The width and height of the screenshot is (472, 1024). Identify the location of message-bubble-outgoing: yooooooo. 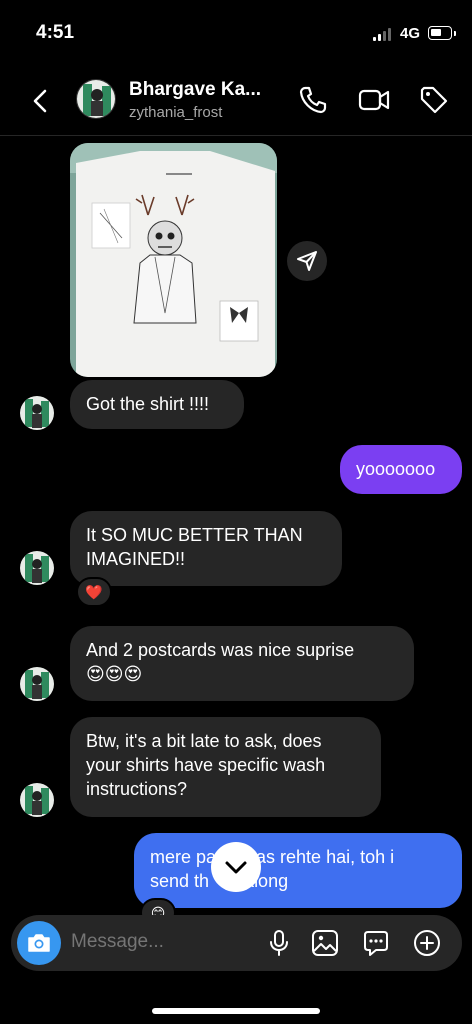
(401, 469).